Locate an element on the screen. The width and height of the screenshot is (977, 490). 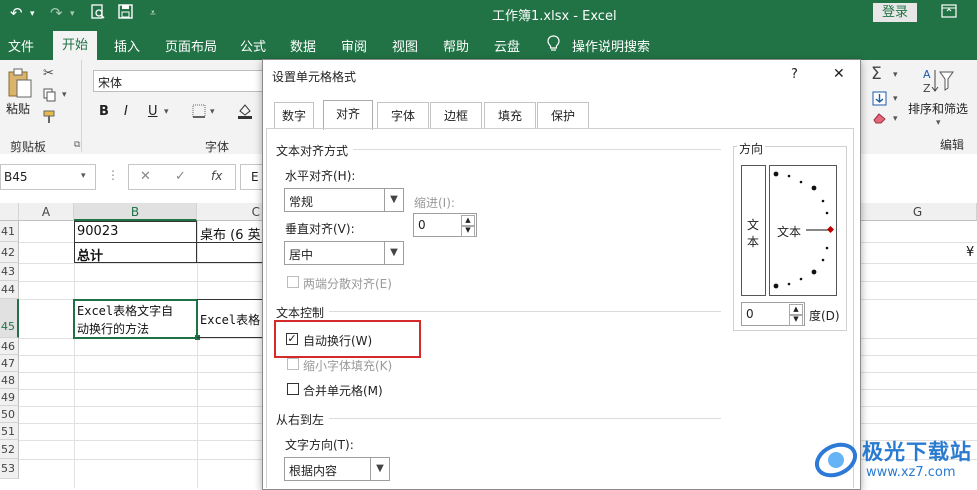
copy-dropdown-icon: ▾ is located at coordinates (64, 95).